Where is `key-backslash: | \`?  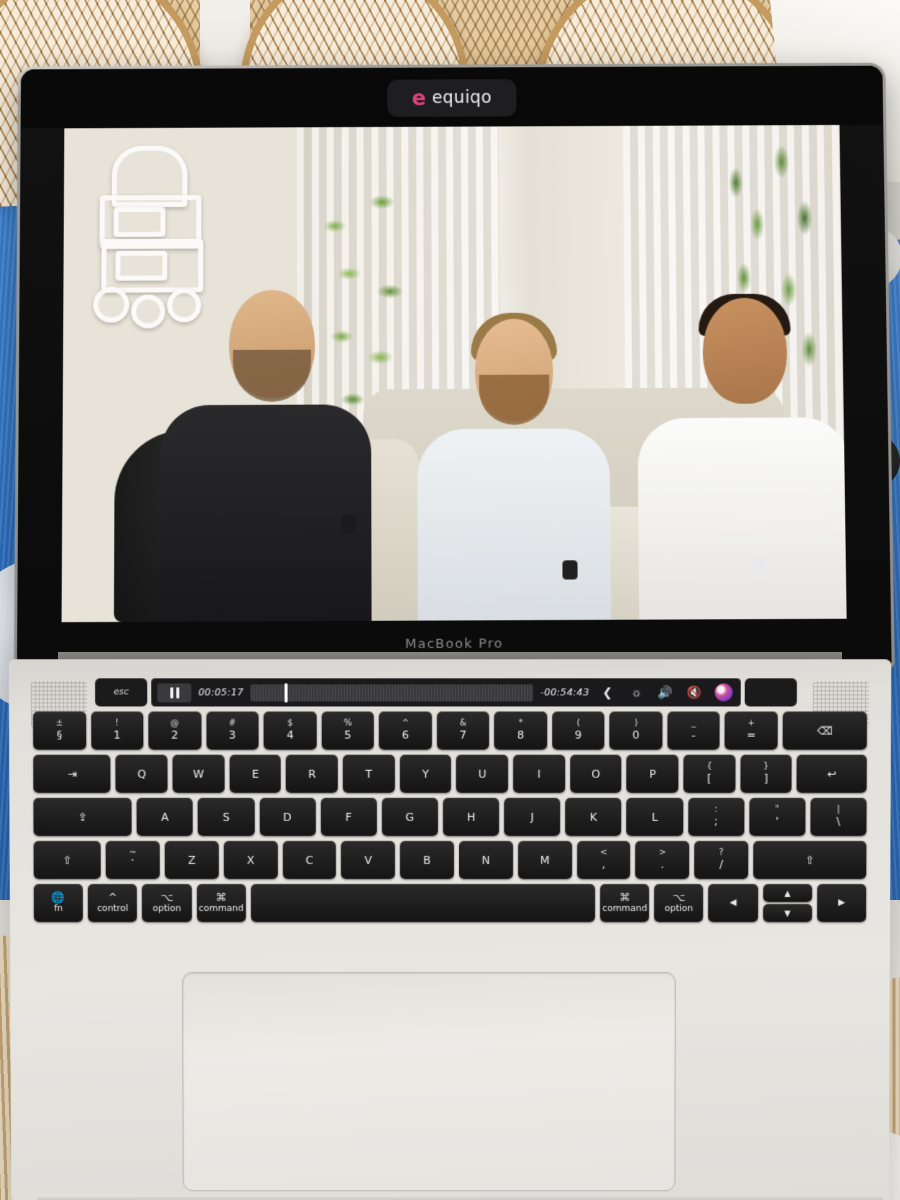
key-backslash: | \ is located at coordinates (838, 816).